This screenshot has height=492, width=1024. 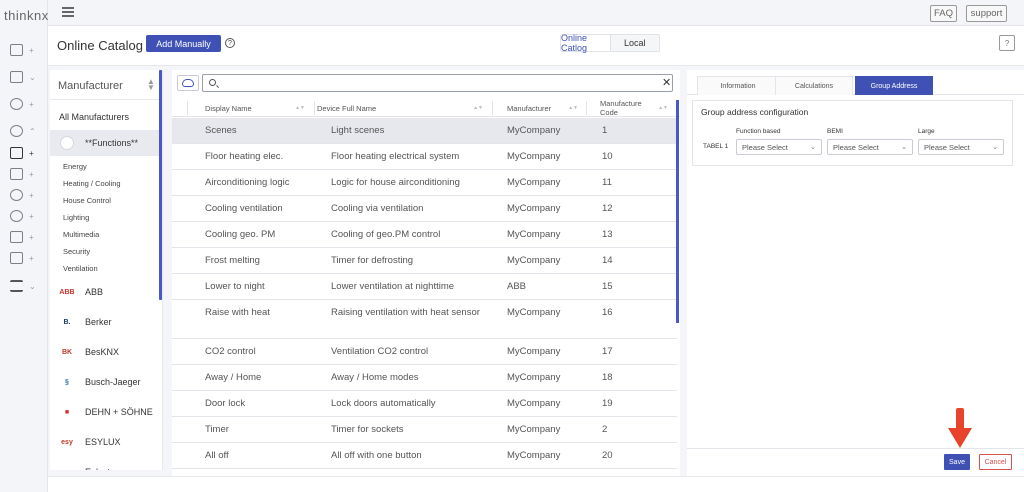 What do you see at coordinates (995, 462) in the screenshot?
I see `cancel-button: Cancel` at bounding box center [995, 462].